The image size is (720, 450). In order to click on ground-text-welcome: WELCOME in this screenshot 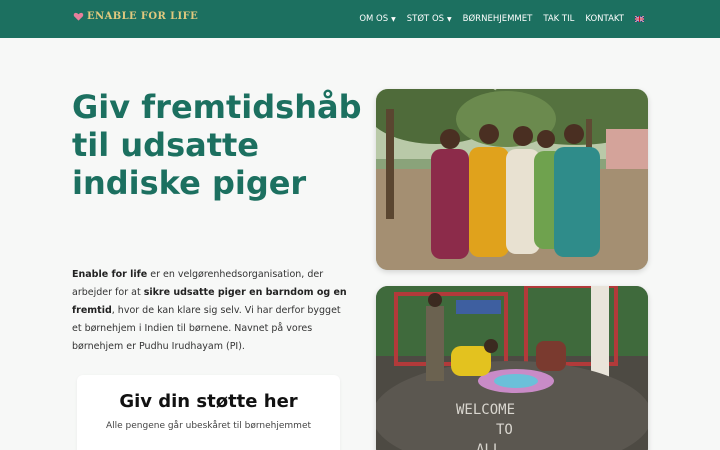, I will do `click(485, 410)`.